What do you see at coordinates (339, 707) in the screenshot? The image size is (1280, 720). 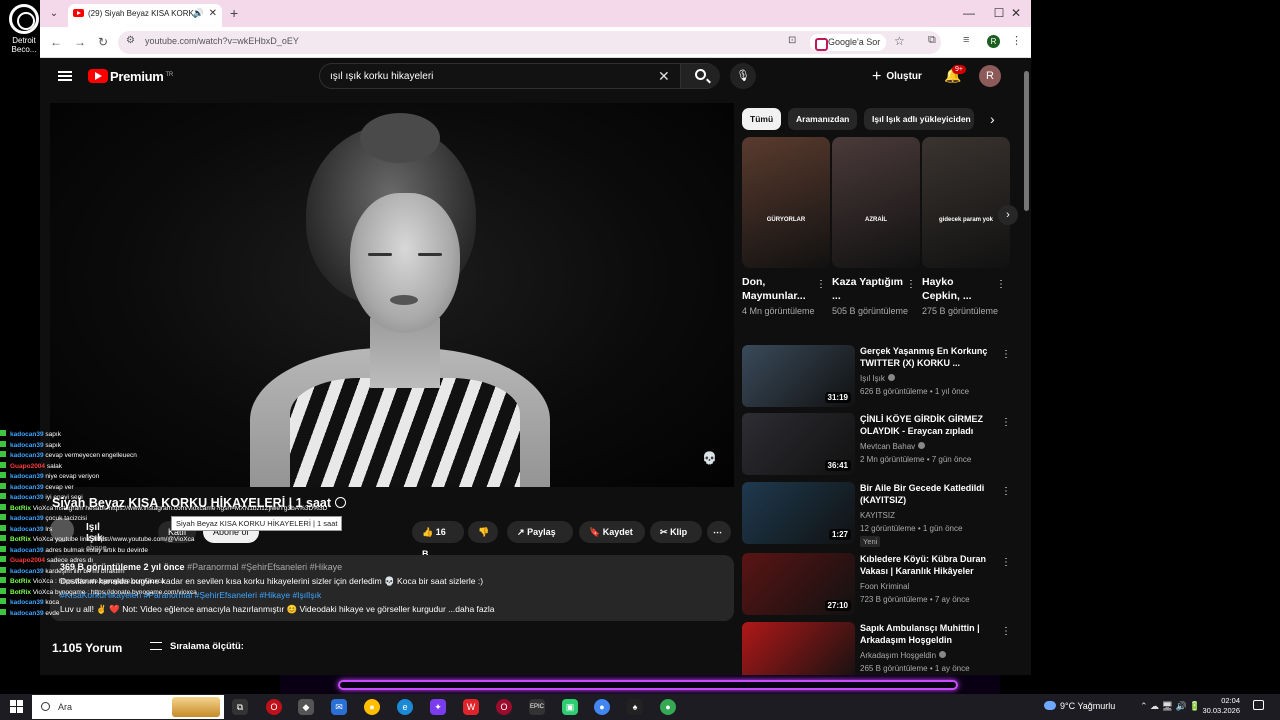 I see `mail-icon: ✉` at bounding box center [339, 707].